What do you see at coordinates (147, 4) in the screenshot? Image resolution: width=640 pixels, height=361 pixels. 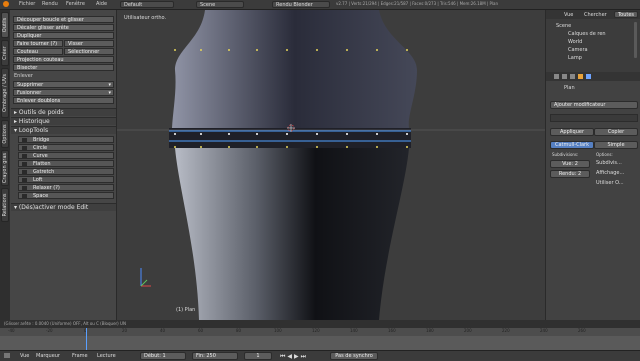 I see `layout-dropdown: Default` at bounding box center [147, 4].